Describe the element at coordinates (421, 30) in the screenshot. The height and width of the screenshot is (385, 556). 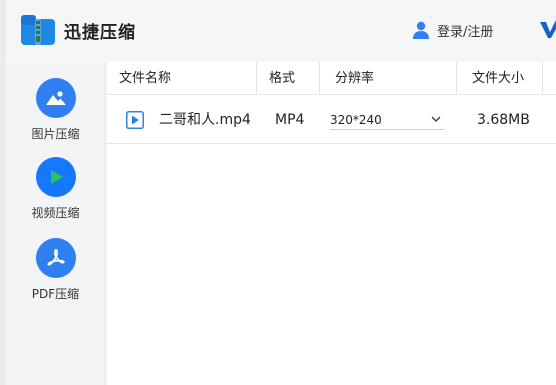
I see `user-icon` at that location.